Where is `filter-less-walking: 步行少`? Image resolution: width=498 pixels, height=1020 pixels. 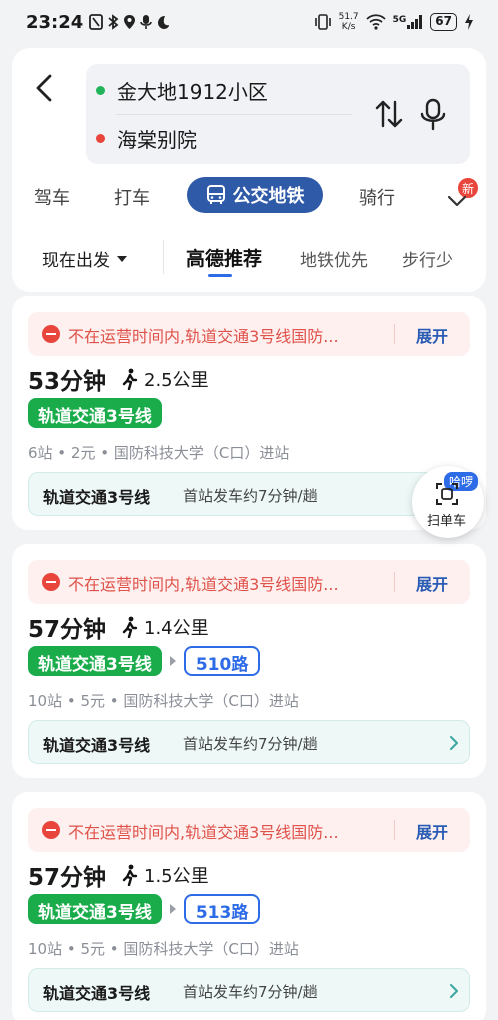
filter-less-walking: 步行少 is located at coordinates (427, 258).